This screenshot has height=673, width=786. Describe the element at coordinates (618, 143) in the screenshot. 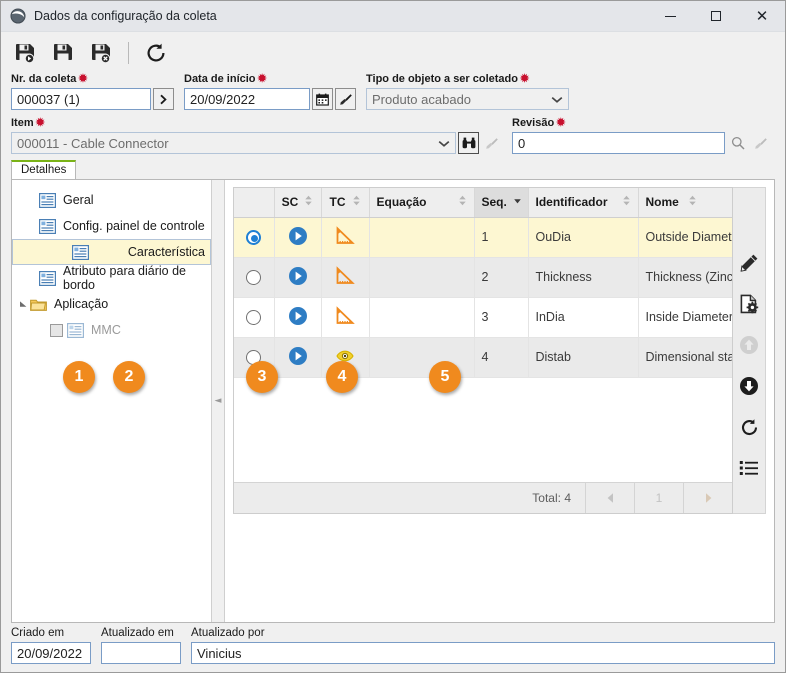

I see `revision-input` at that location.